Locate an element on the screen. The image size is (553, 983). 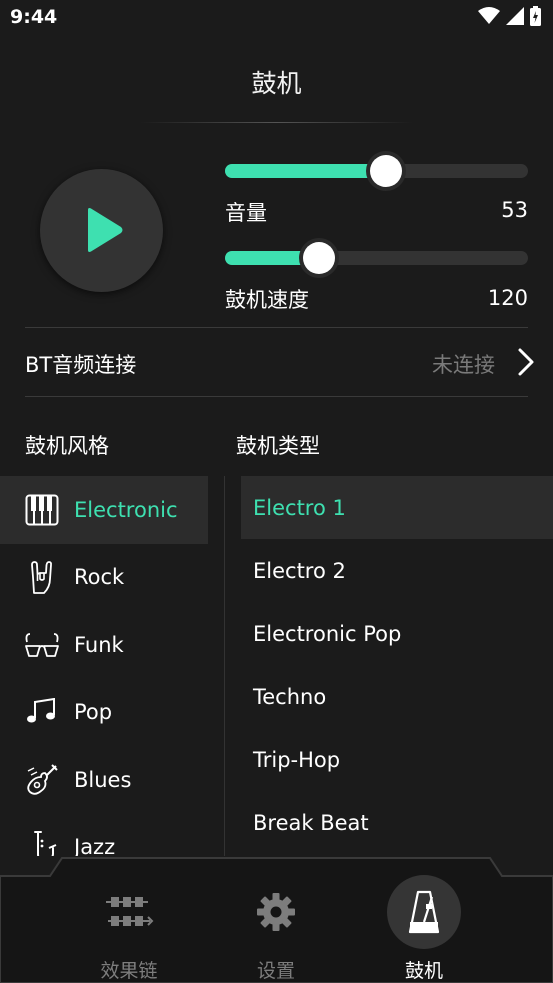
style-item-label: Jazz is located at coordinates (95, 845).